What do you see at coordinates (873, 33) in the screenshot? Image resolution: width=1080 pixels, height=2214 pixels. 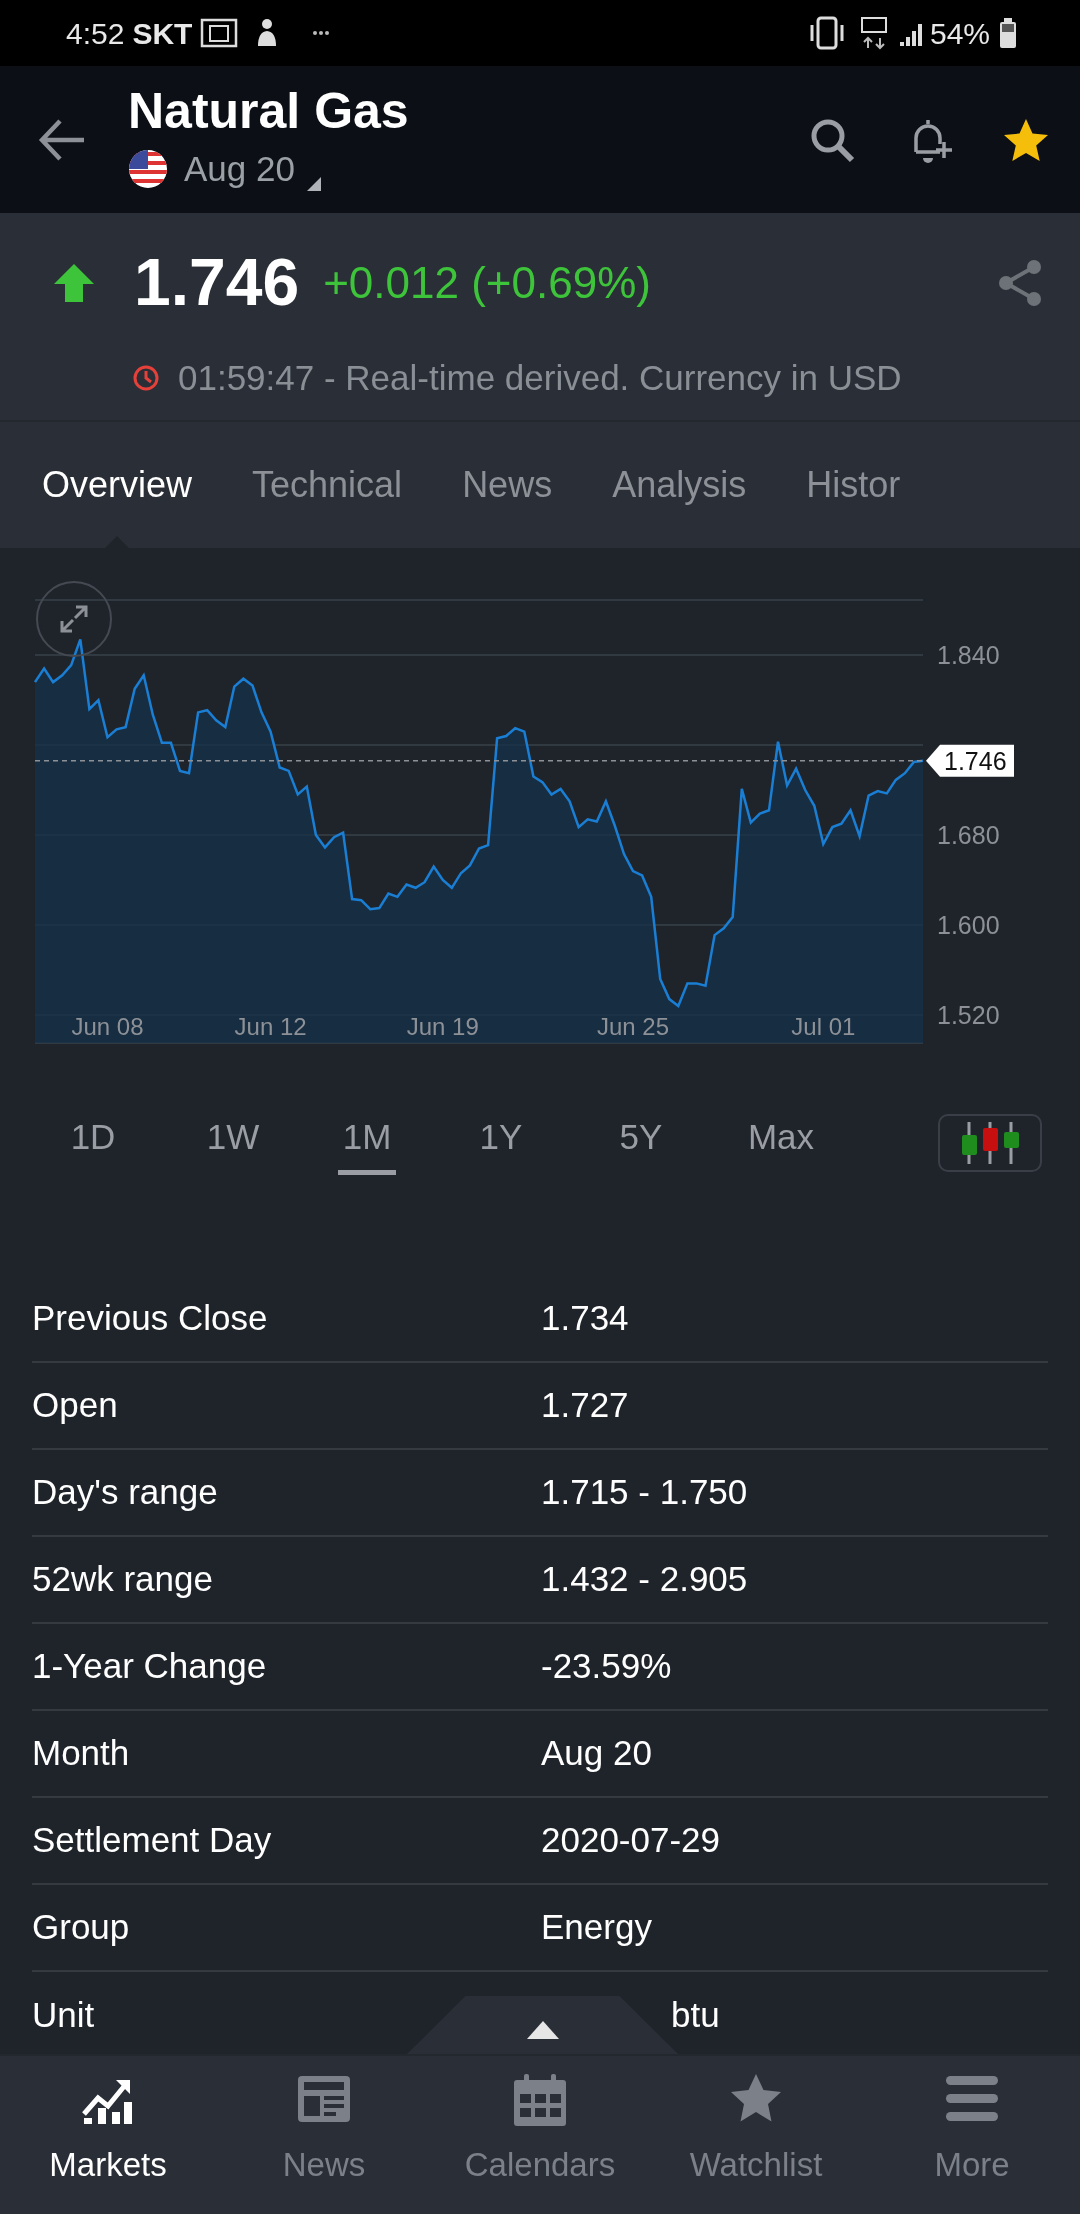 I see `lte-icon` at bounding box center [873, 33].